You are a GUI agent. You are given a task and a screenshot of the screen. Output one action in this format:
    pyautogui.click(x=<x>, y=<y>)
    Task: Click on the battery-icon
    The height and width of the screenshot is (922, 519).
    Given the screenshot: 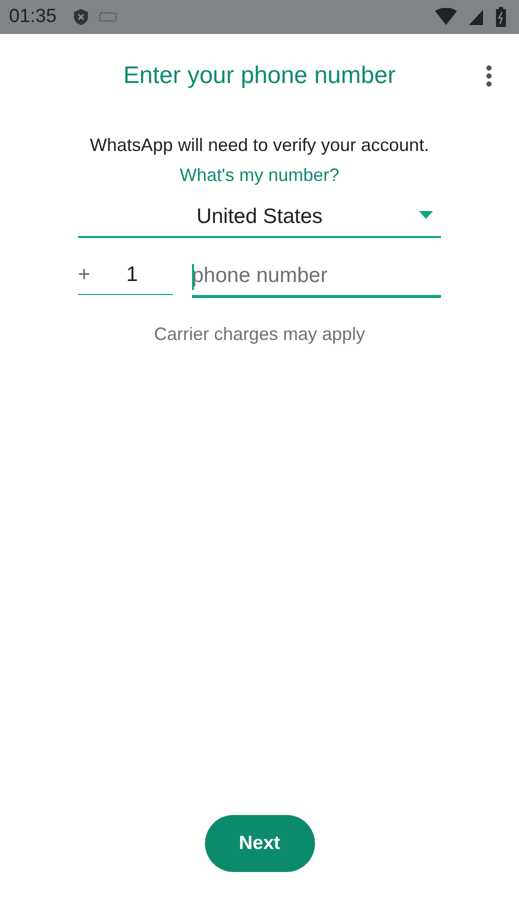 What is the action you would take?
    pyautogui.click(x=501, y=17)
    